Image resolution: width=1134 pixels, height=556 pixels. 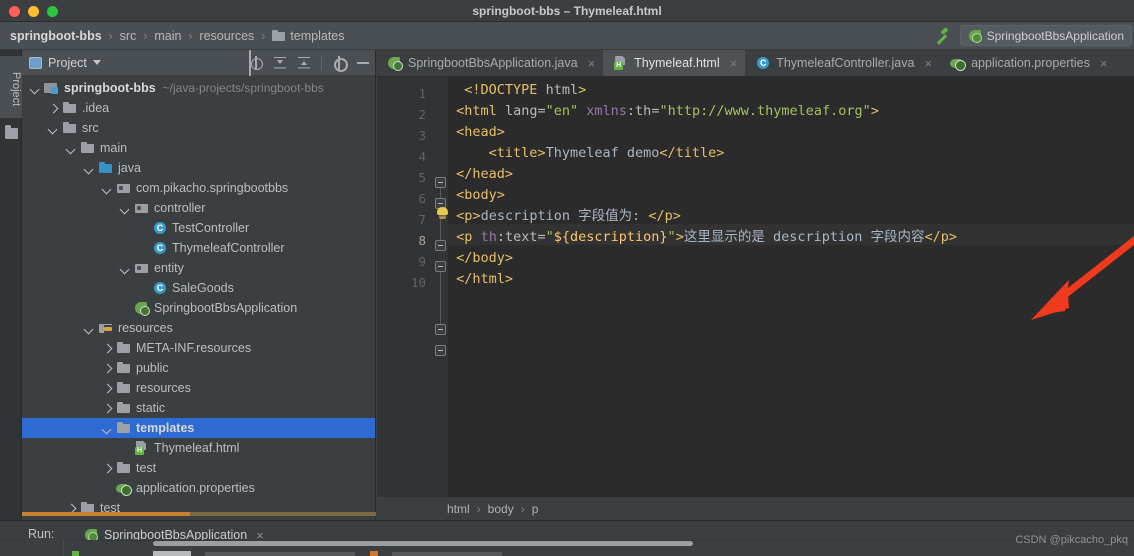 I want to click on spring-boot-icon, so click(x=395, y=63).